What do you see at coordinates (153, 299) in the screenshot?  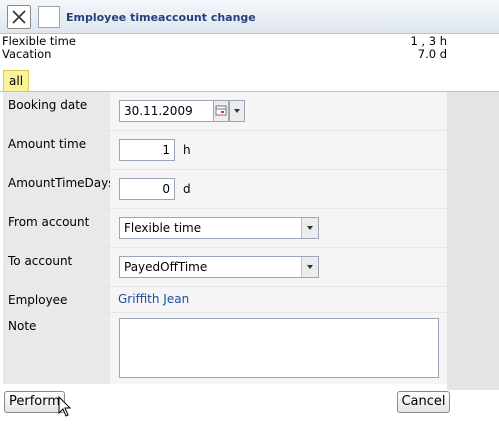 I see `employee-link: Griffith Jean` at bounding box center [153, 299].